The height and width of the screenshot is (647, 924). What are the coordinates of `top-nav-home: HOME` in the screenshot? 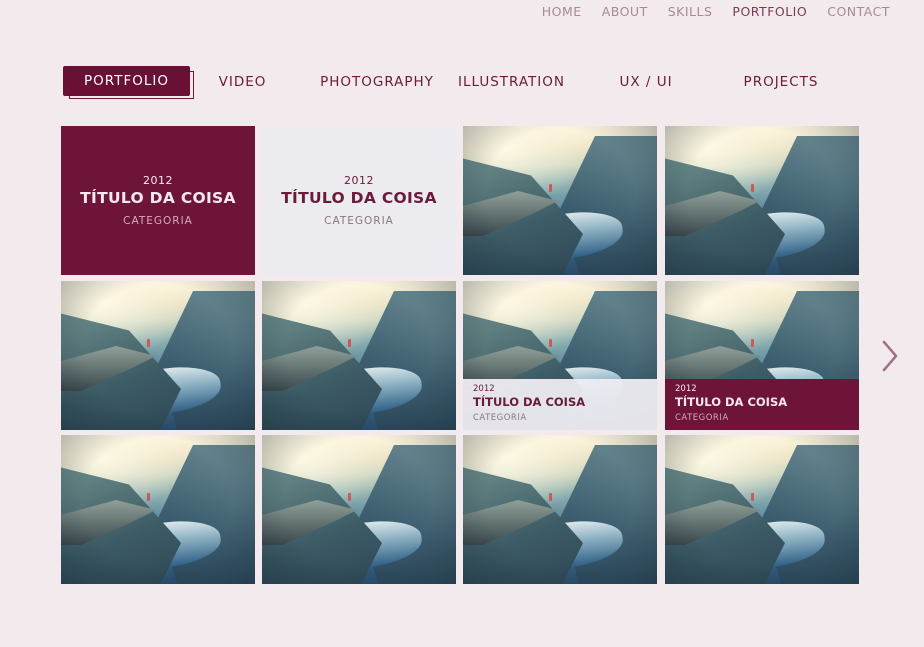 It's located at (562, 11).